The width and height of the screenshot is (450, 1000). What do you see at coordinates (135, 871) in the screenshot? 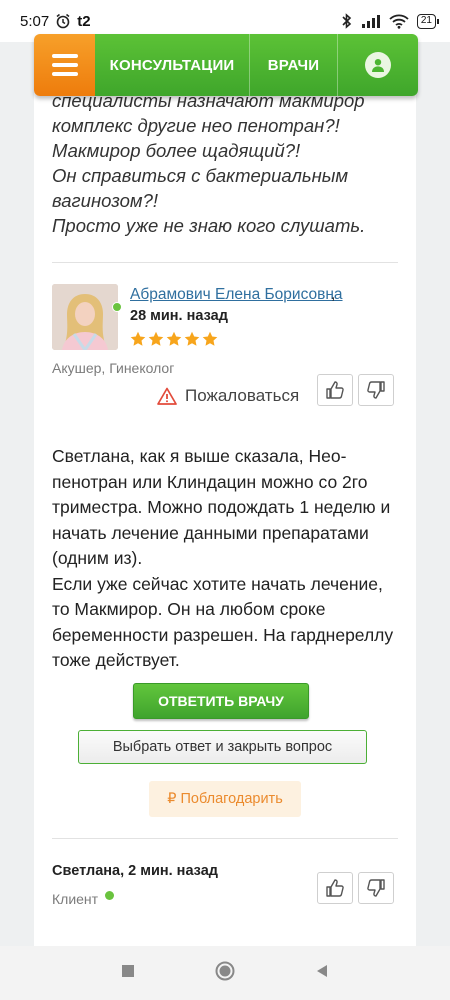
I see `client-name-time: Светлана, 2 мин. назад` at bounding box center [135, 871].